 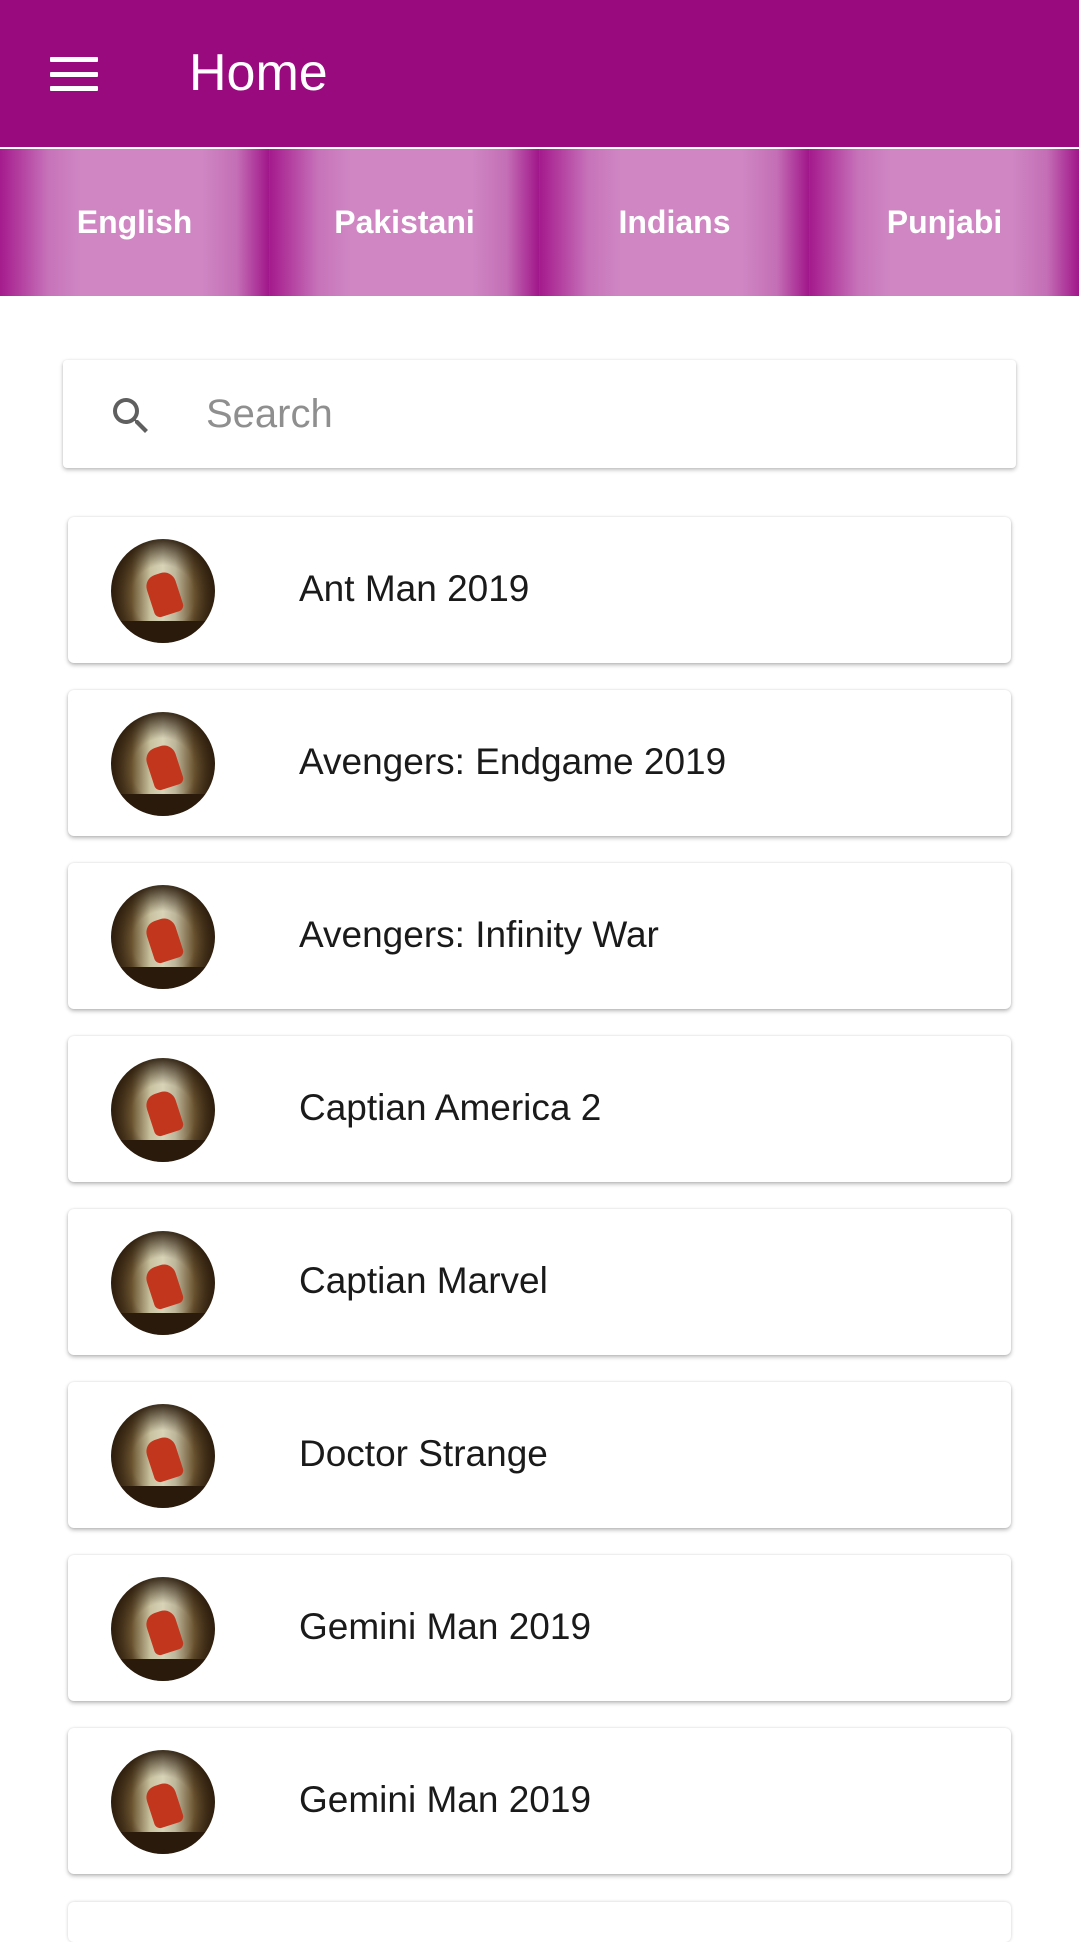 What do you see at coordinates (479, 934) in the screenshot?
I see `movie-title: Avengers: Infinity War` at bounding box center [479, 934].